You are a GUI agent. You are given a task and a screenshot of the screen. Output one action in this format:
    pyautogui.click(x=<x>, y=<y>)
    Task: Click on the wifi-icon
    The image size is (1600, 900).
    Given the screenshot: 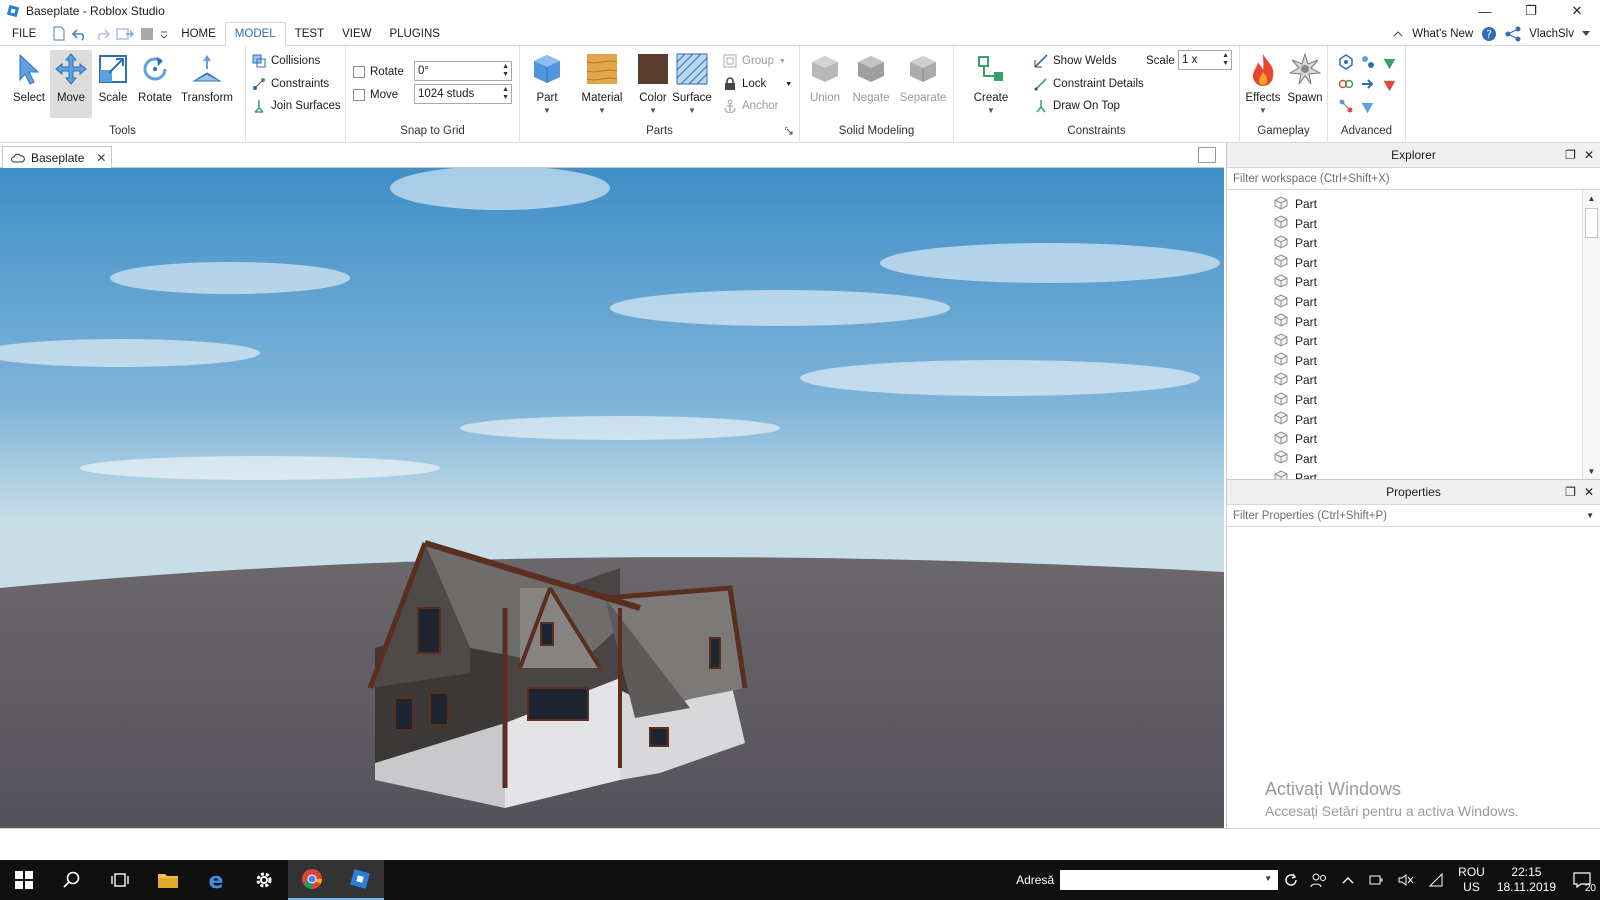 What is the action you would take?
    pyautogui.click(x=1436, y=880)
    